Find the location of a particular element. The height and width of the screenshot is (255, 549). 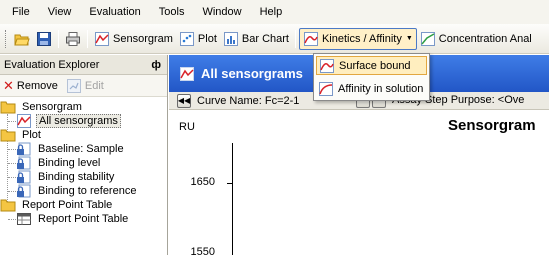

kinetics-affinity-dropdown: Surface bound Affinity in solution is located at coordinates (371, 77).